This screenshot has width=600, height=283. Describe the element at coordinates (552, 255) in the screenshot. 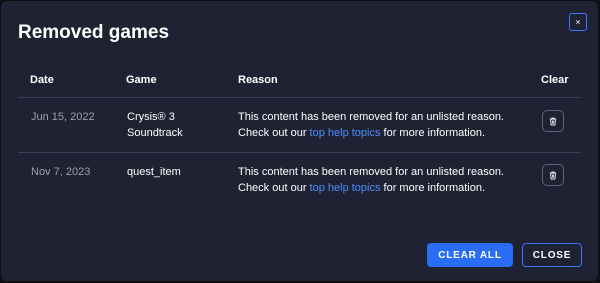

I see `close-button: CLOSE` at that location.